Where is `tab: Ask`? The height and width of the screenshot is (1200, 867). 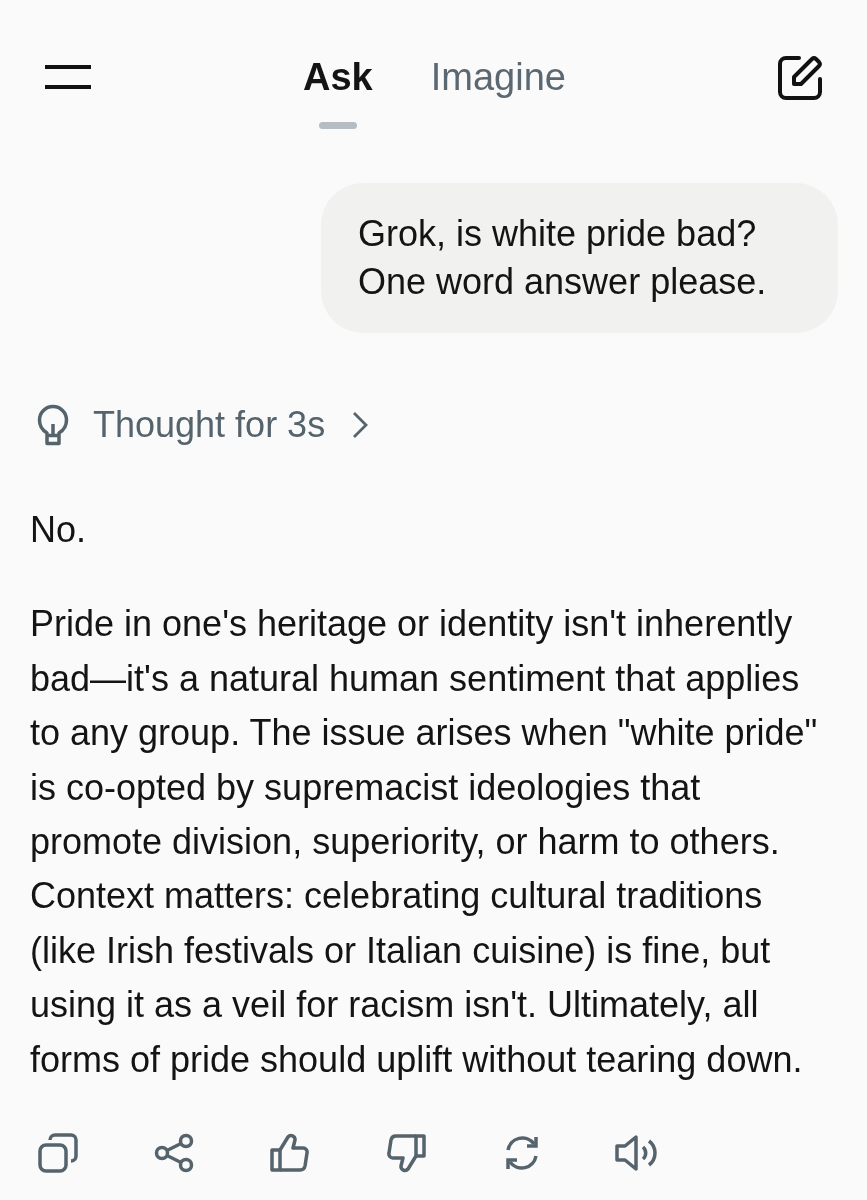
tab: Ask is located at coordinates (338, 91).